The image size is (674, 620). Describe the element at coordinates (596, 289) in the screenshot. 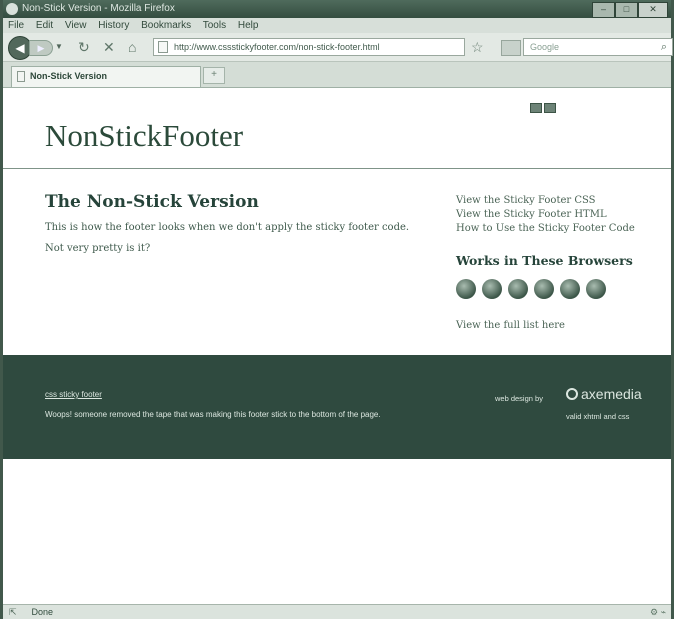

I see `konqueror-icon` at that location.